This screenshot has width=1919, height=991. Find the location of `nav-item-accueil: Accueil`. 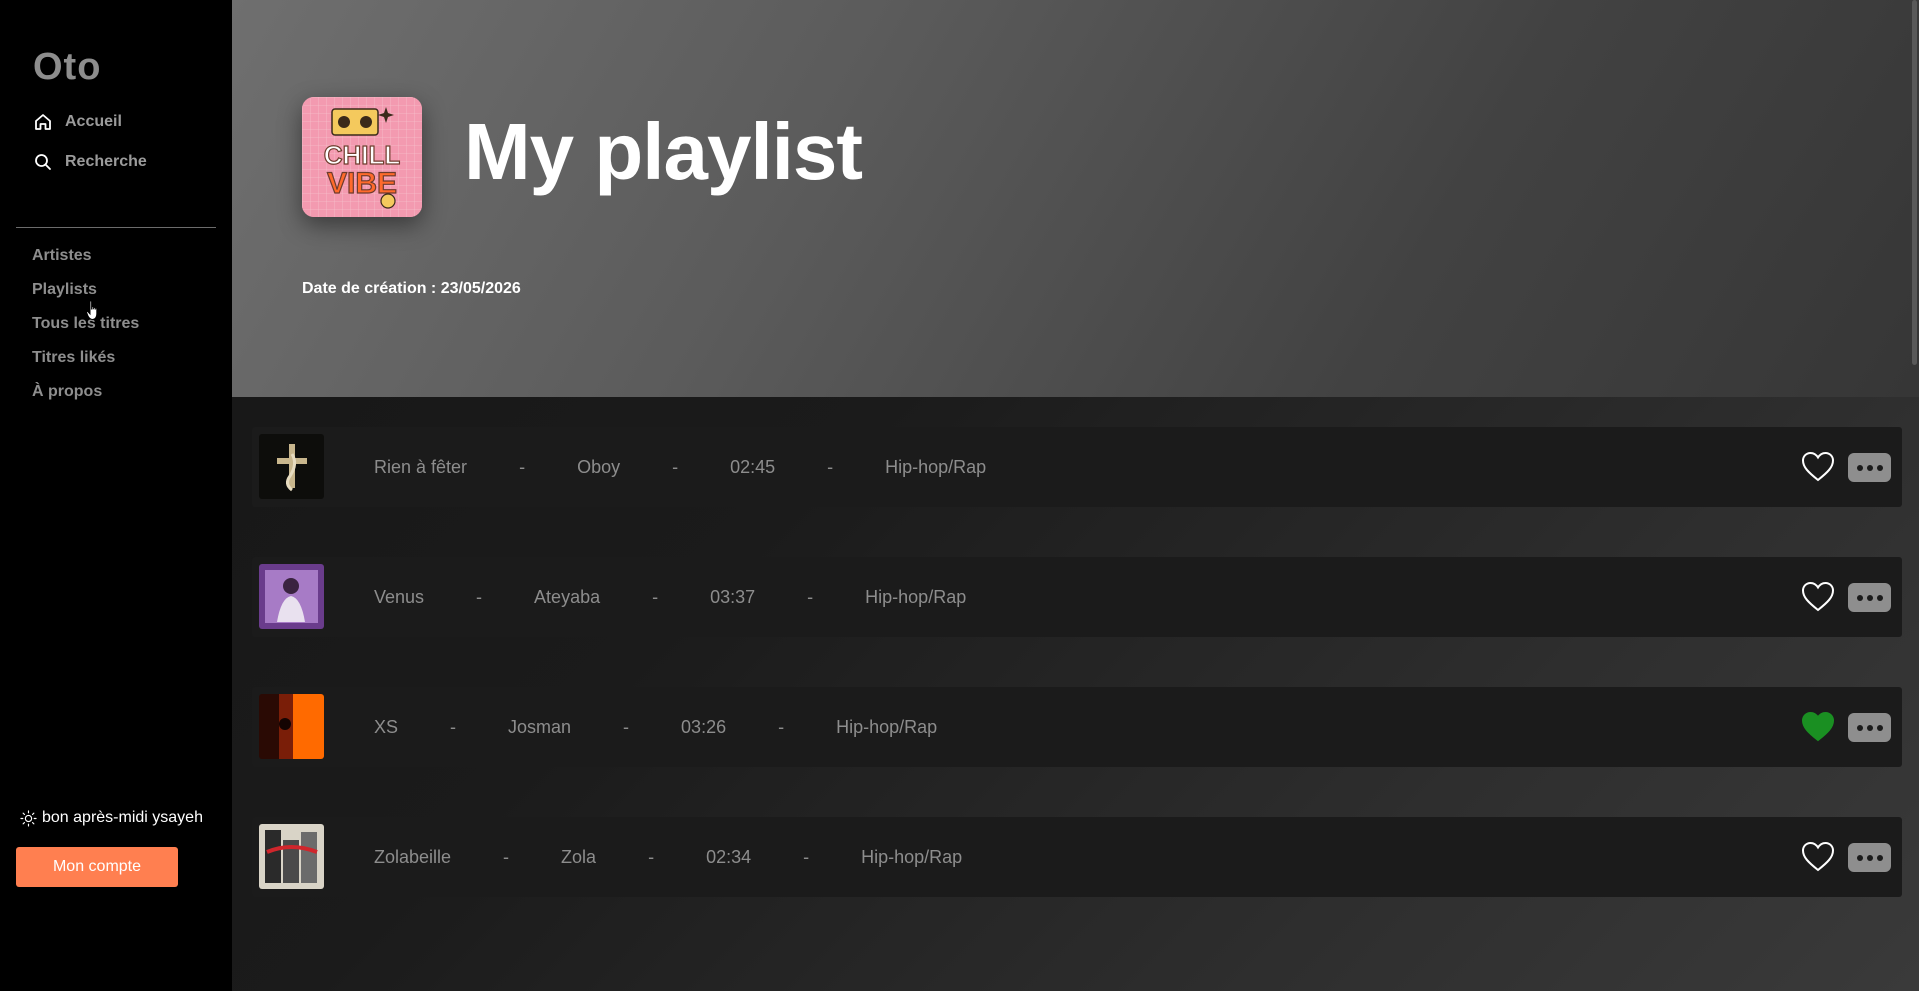

nav-item-accueil: Accueil is located at coordinates (90, 122).